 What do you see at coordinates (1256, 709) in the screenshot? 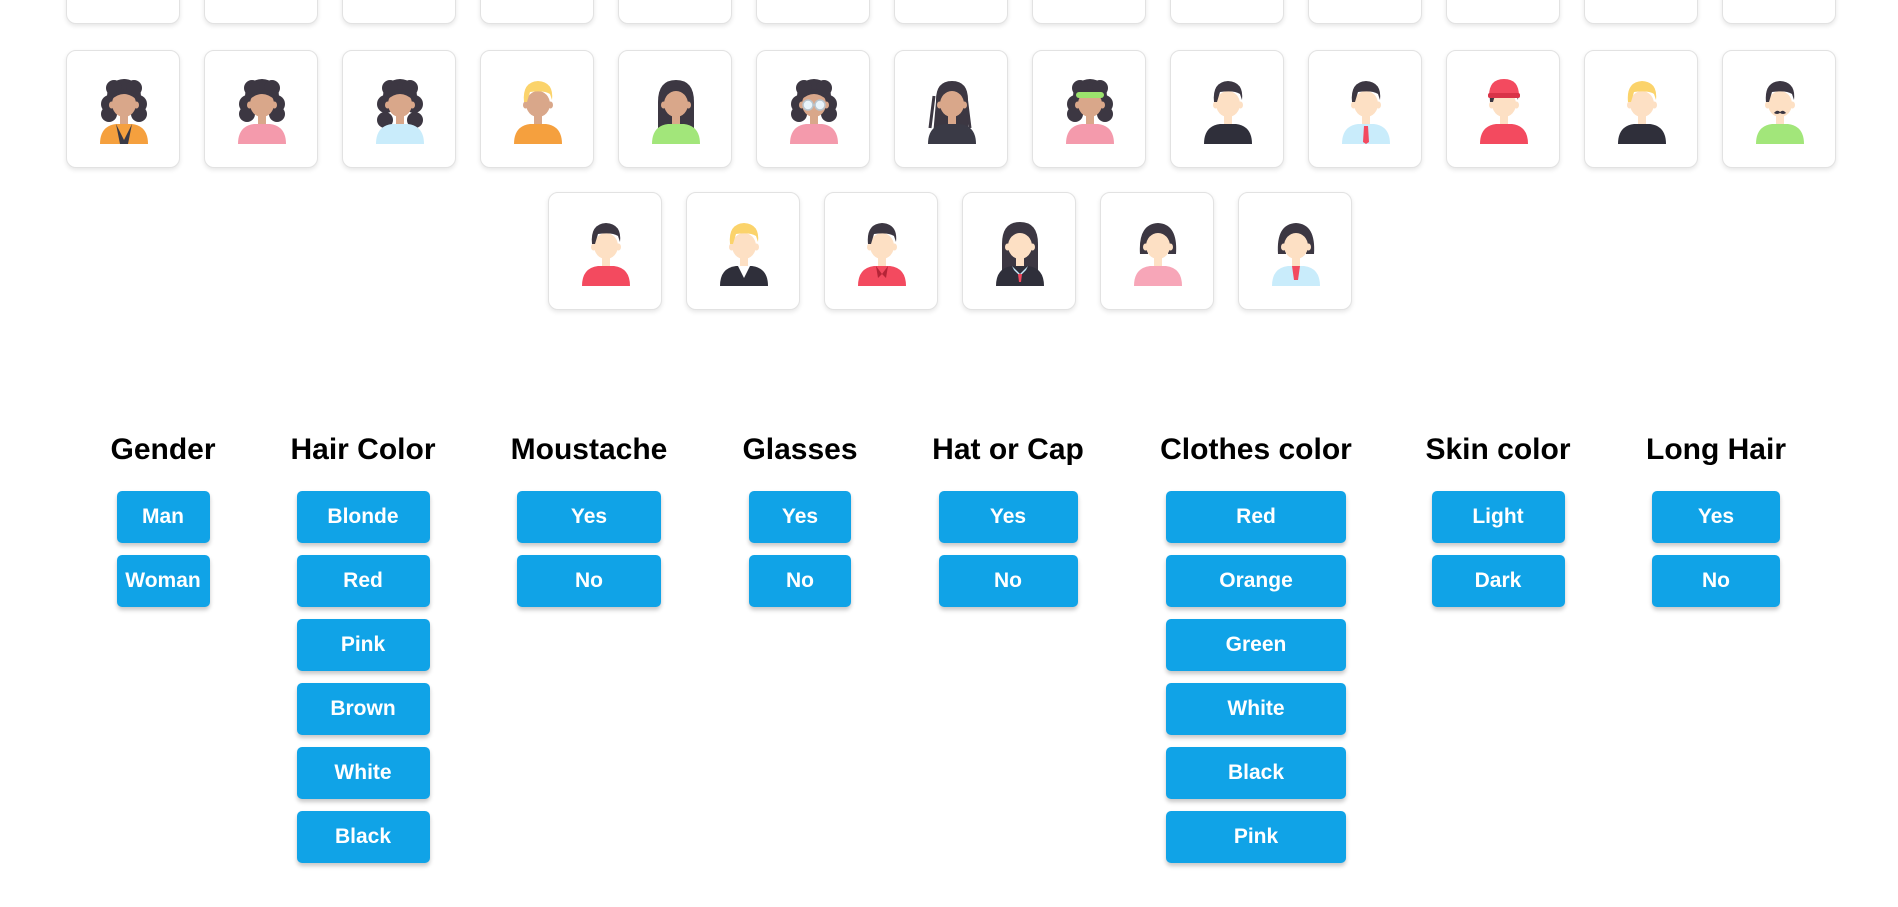
I see `clothes-white-button: White` at bounding box center [1256, 709].